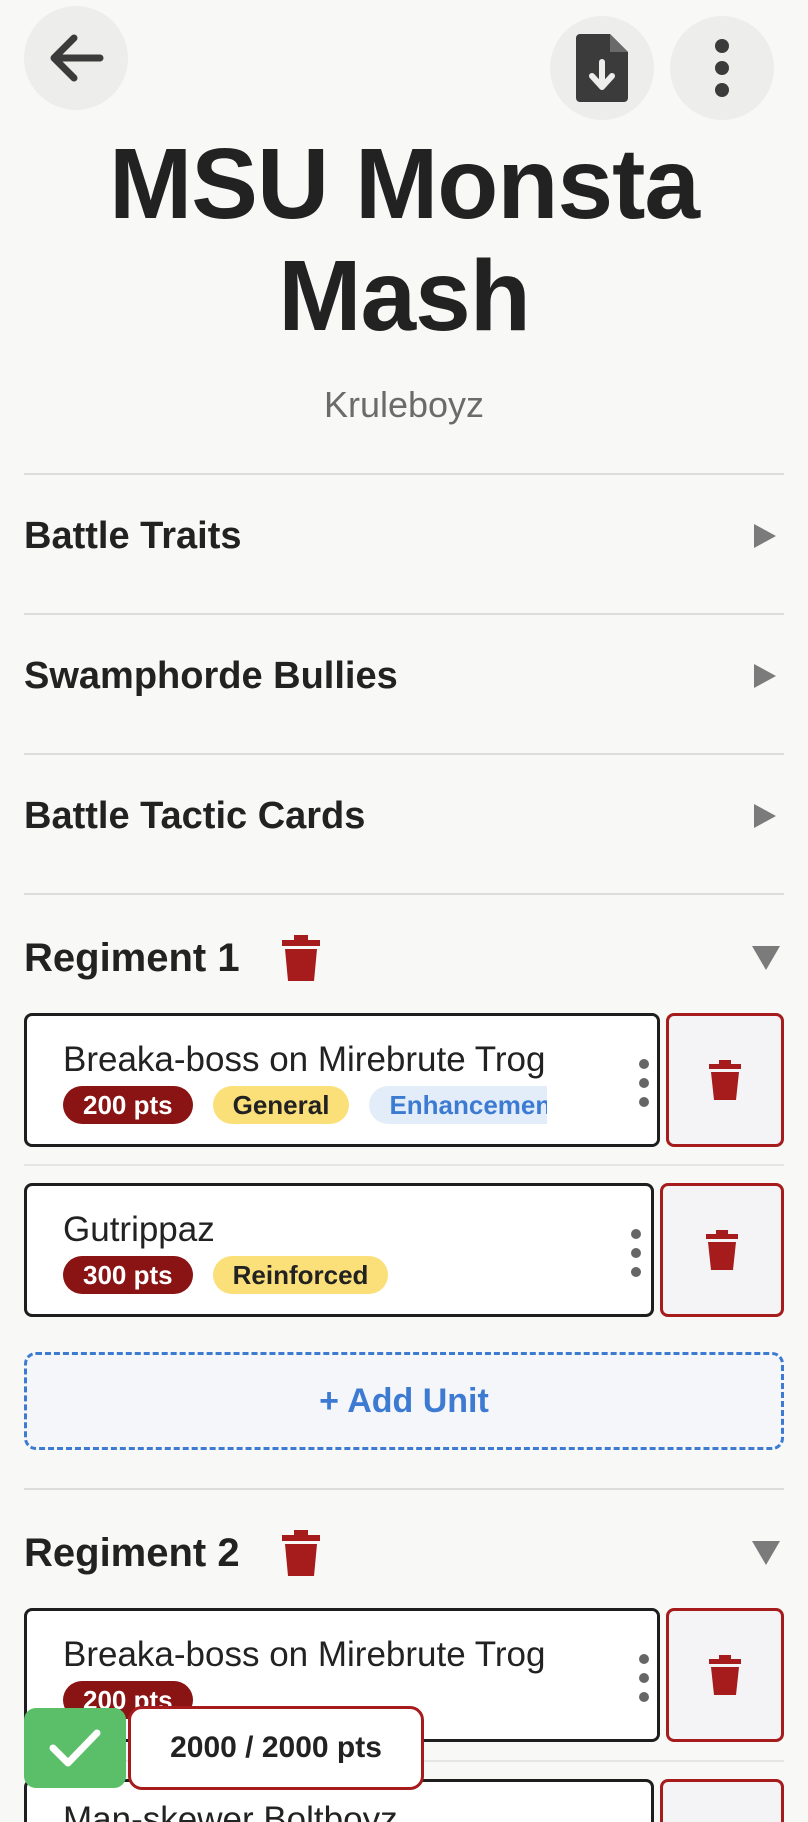 This screenshot has height=1822, width=808. Describe the element at coordinates (211, 675) in the screenshot. I see `section-label: Swamphorde Bullies` at that location.